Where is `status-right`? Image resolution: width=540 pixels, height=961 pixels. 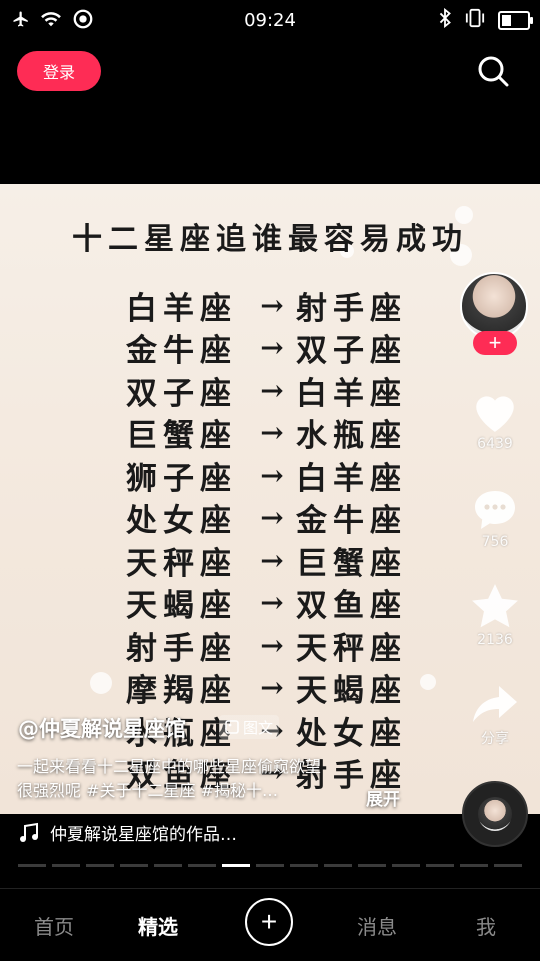
status-right is located at coordinates (485, 19).